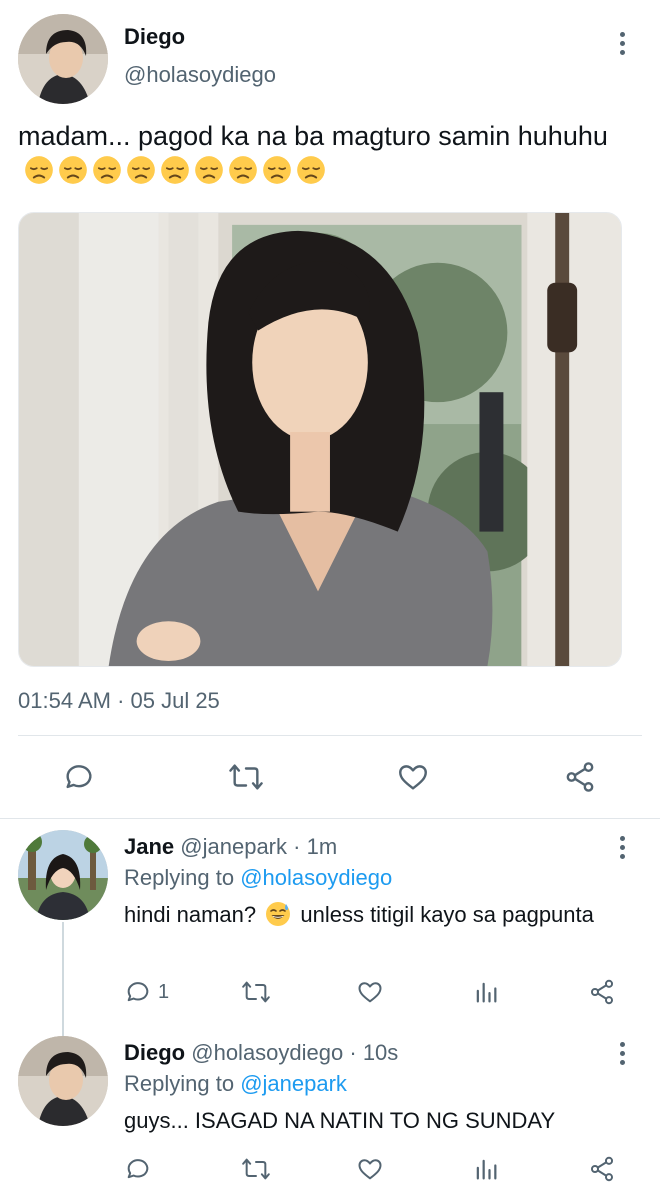 The image size is (660, 1200). I want to click on replying-to: Replying to @holasoydiego, so click(258, 878).